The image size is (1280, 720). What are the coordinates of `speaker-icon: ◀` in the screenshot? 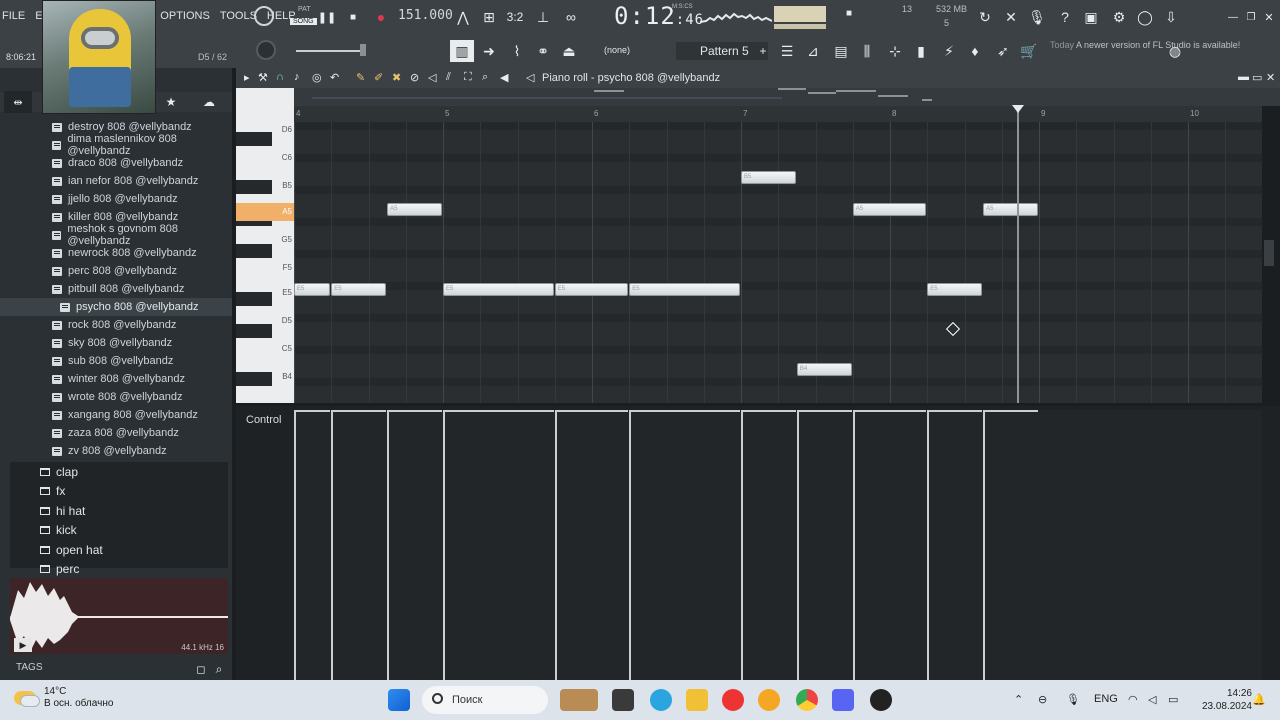 It's located at (504, 77).